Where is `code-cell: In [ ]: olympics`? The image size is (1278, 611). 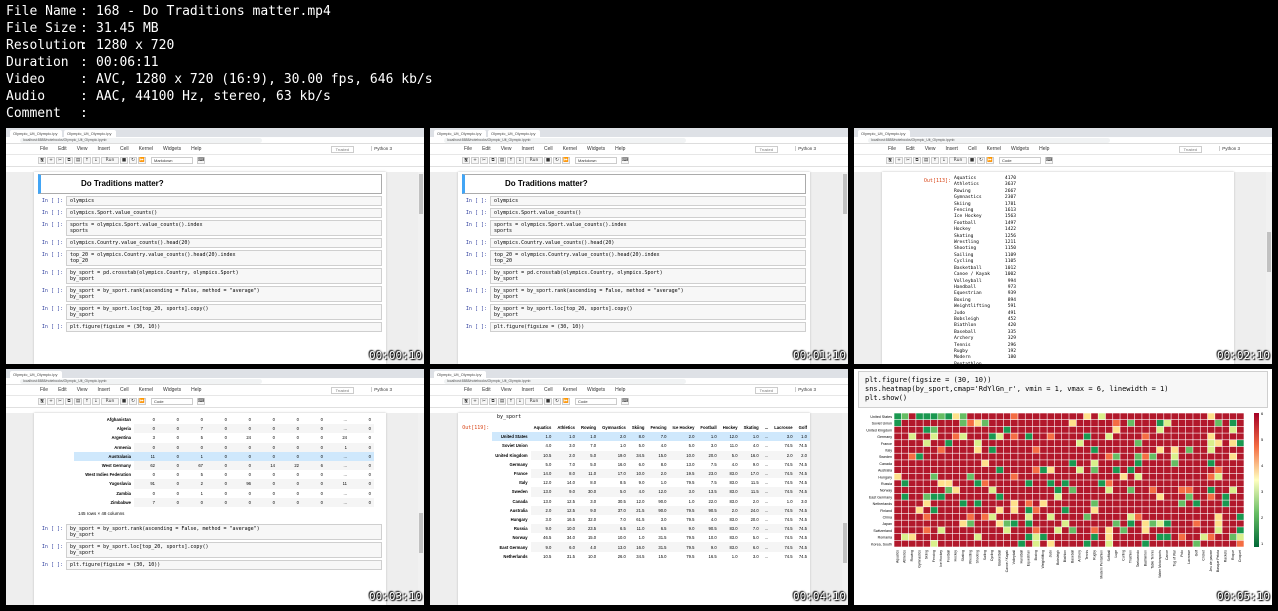 code-cell: In [ ]: olympics is located at coordinates (634, 201).